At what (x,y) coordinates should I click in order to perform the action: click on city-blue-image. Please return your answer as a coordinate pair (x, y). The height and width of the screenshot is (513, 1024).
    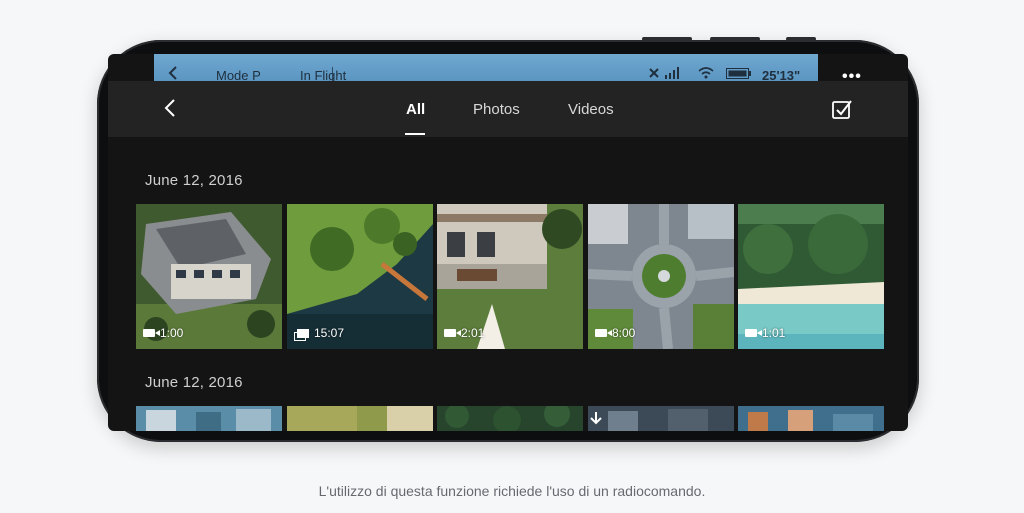
    Looking at the image, I should click on (209, 418).